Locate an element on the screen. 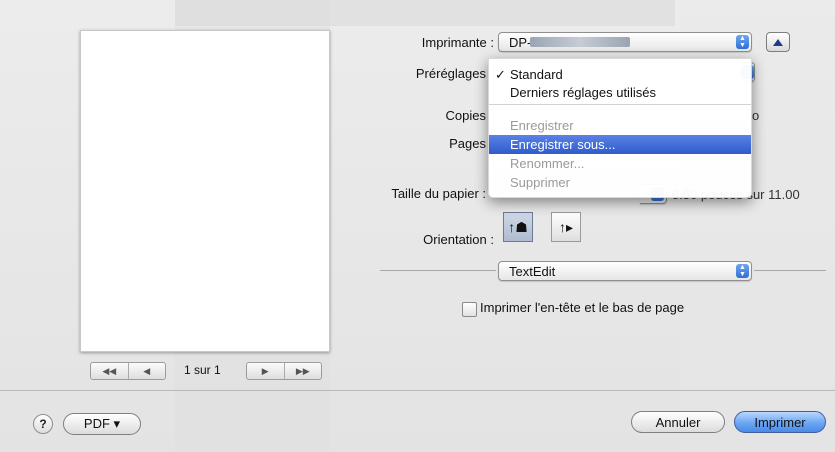 The height and width of the screenshot is (452, 835). collapse-details-button is located at coordinates (778, 42).